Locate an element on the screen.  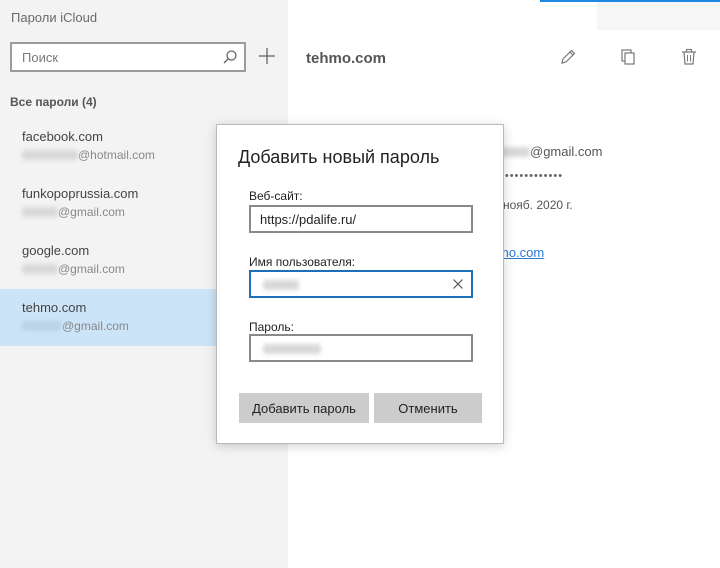
close-icon is located at coordinates (458, 284).